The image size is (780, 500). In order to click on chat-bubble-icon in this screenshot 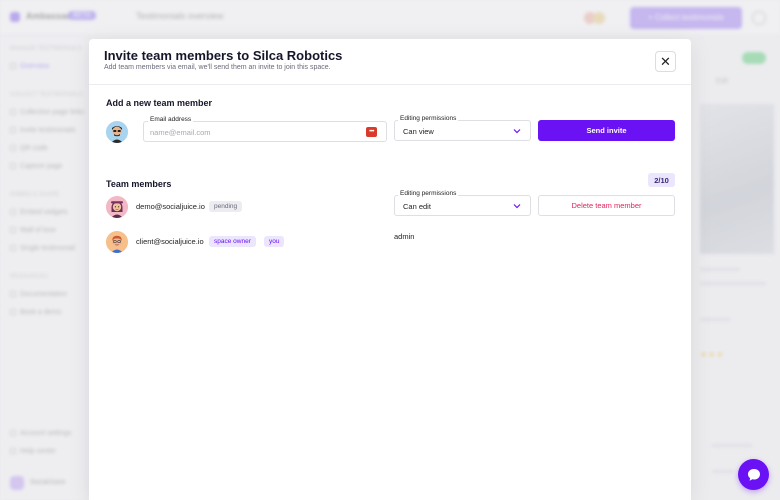, I will do `click(753, 474)`.